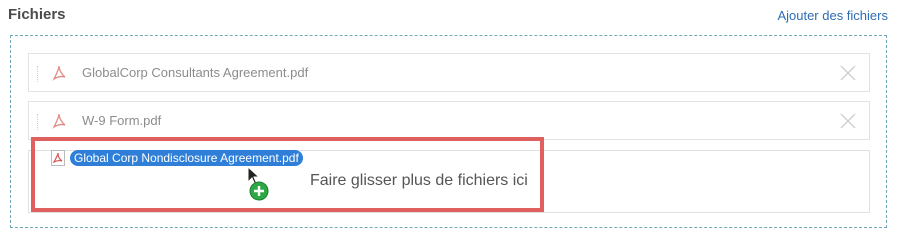 This screenshot has width=902, height=243. Describe the element at coordinates (122, 120) in the screenshot. I see `file-name: W-9 Form.pdf` at that location.